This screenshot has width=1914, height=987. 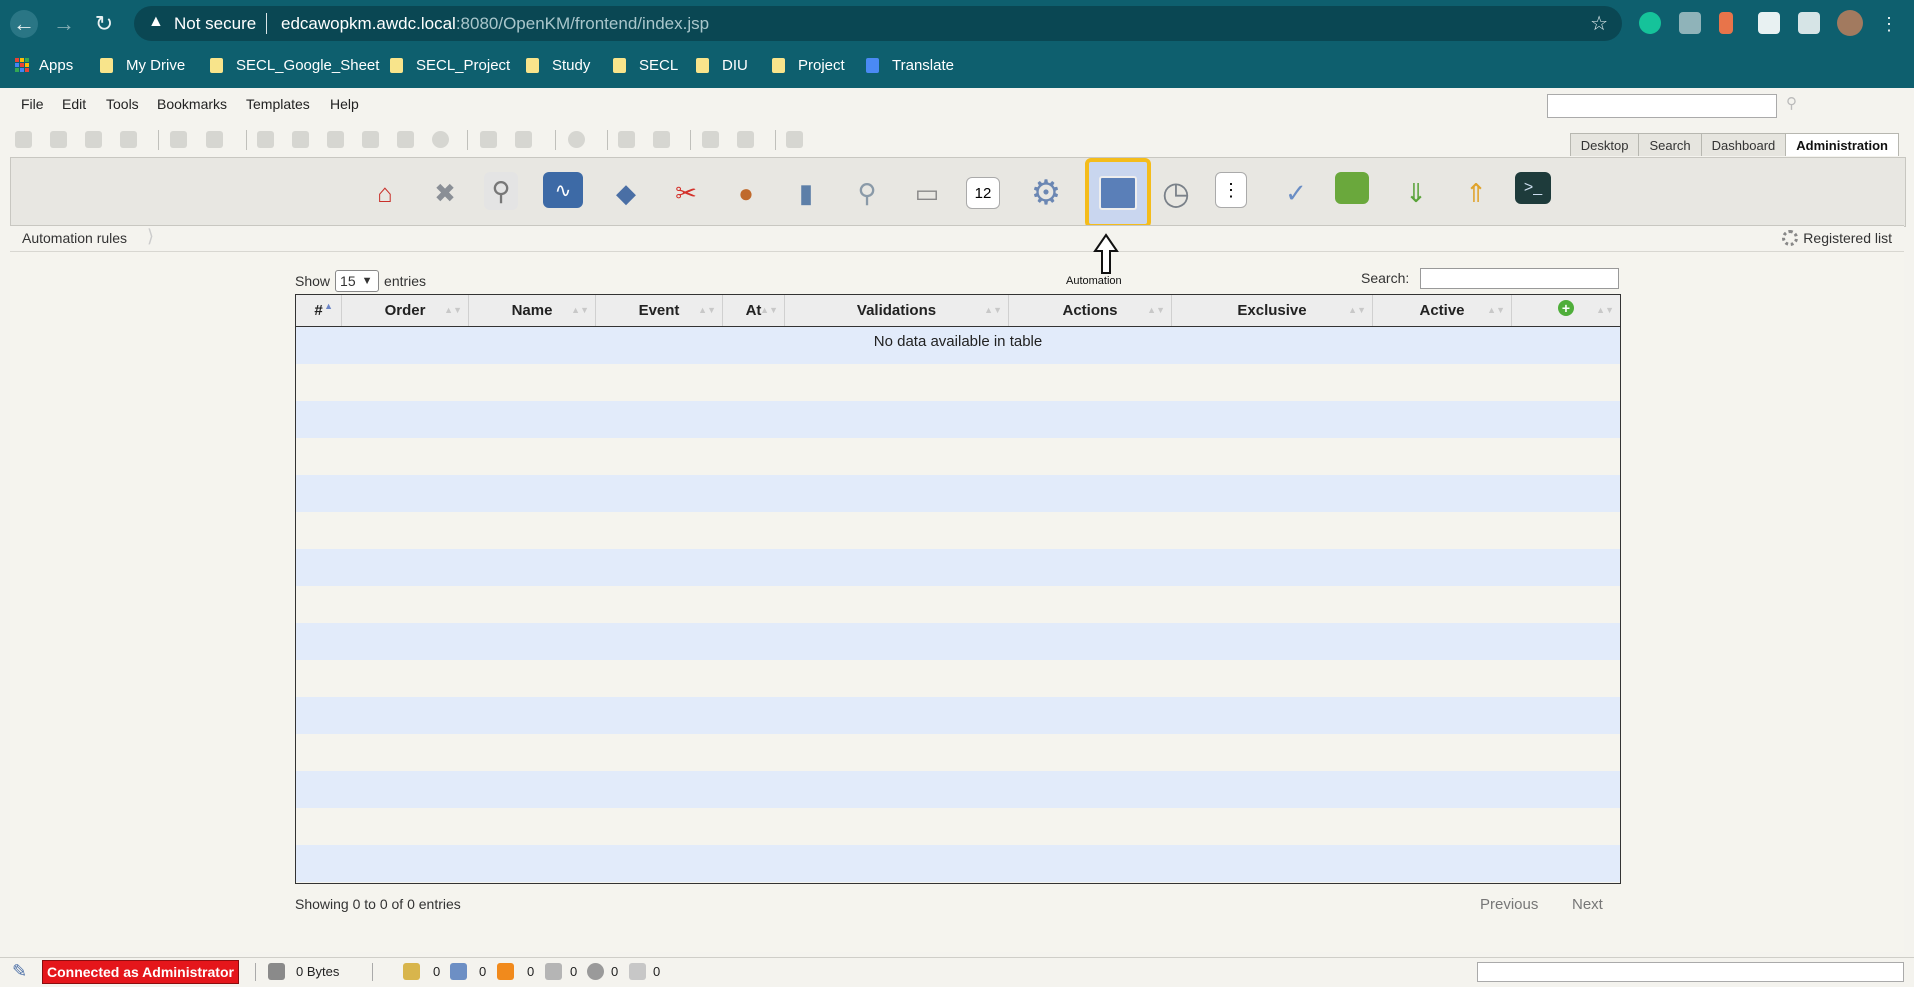 I want to click on tag-icon, so click(x=553, y=971).